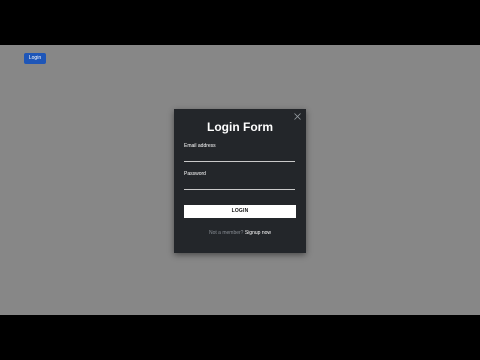 The image size is (480, 360). I want to click on email-label: Email address, so click(200, 146).